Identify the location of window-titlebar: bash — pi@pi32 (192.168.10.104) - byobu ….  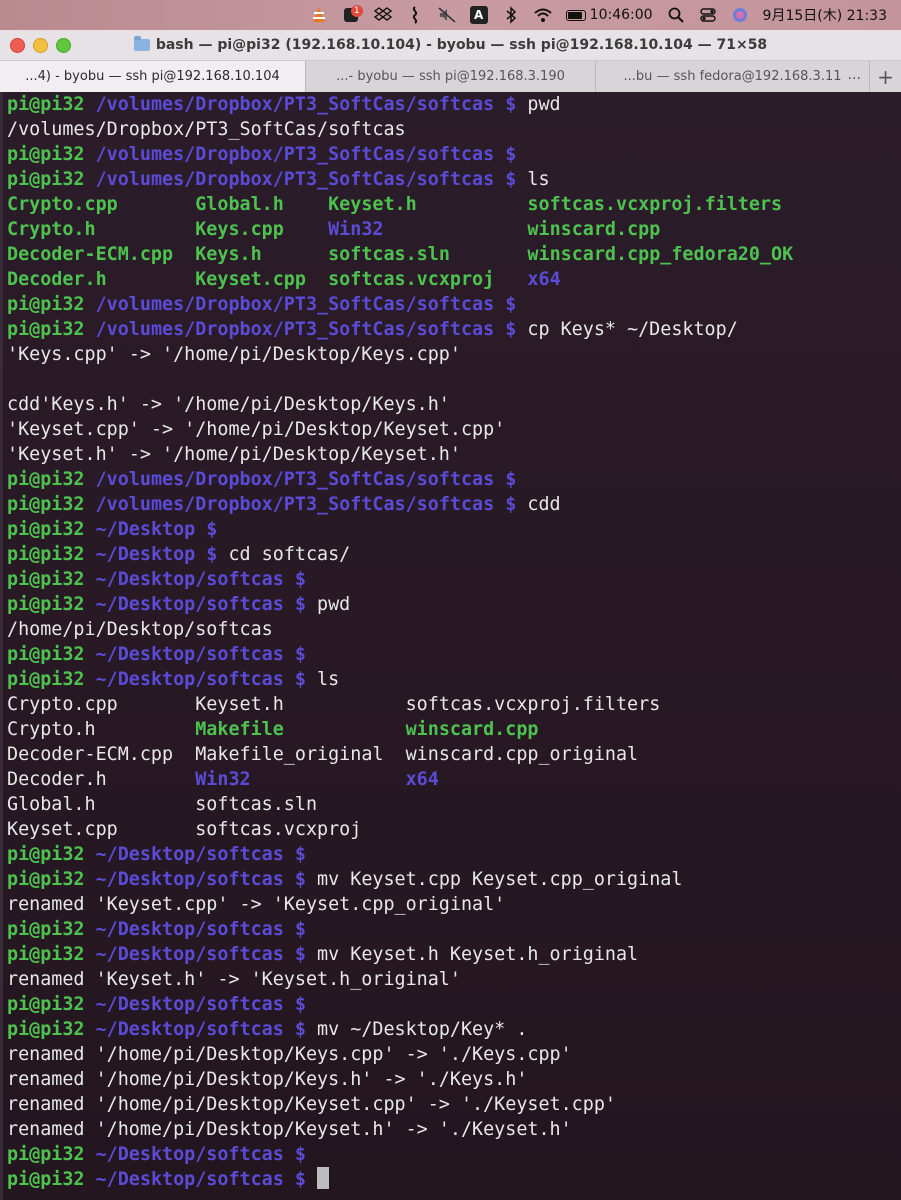
(450, 45).